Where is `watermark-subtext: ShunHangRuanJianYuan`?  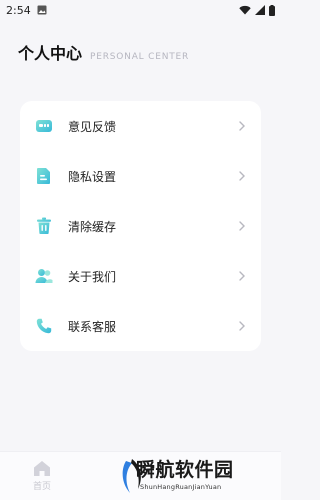
watermark-subtext: ShunHangRuanJianYuan is located at coordinates (181, 487).